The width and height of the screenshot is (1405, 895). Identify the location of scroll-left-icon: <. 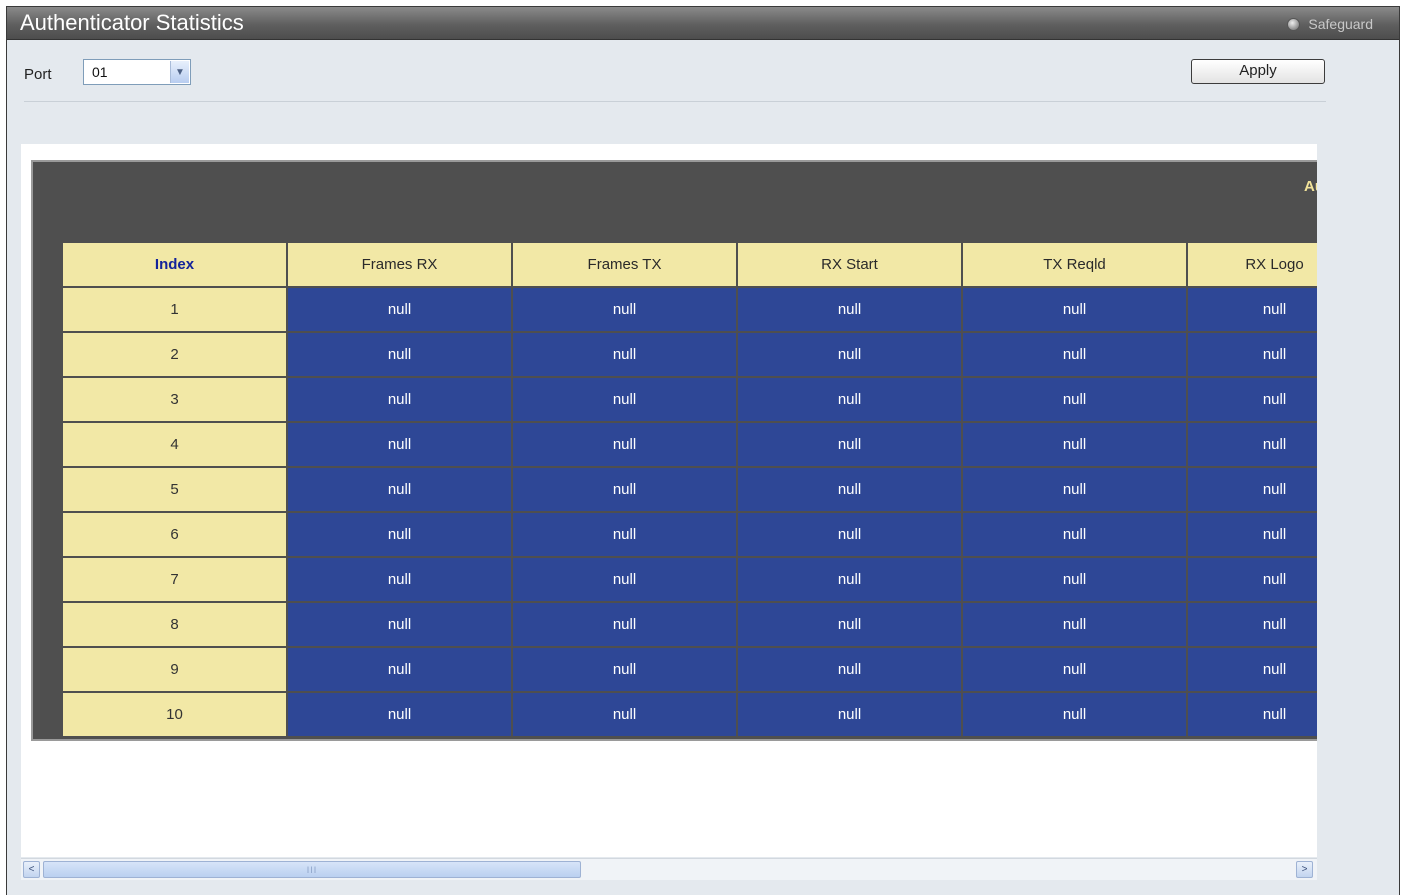
(31, 869).